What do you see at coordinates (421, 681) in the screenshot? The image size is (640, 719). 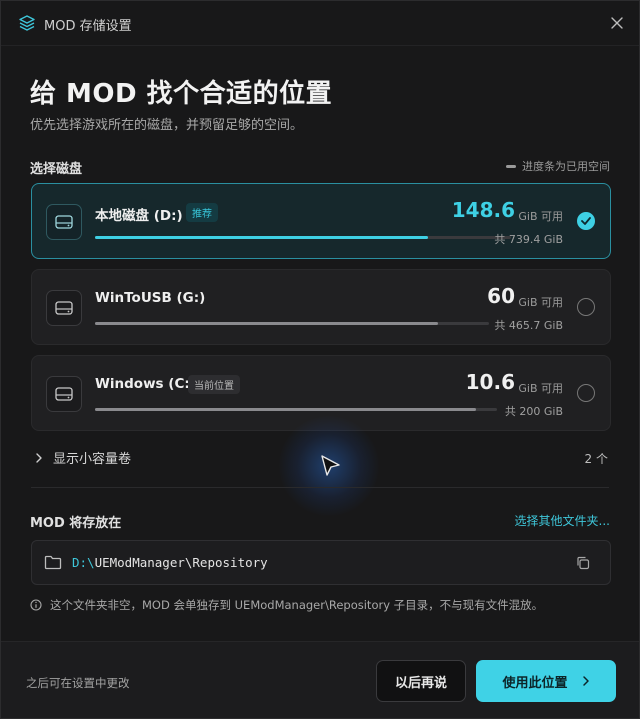 I see `later-button: 以后再说` at bounding box center [421, 681].